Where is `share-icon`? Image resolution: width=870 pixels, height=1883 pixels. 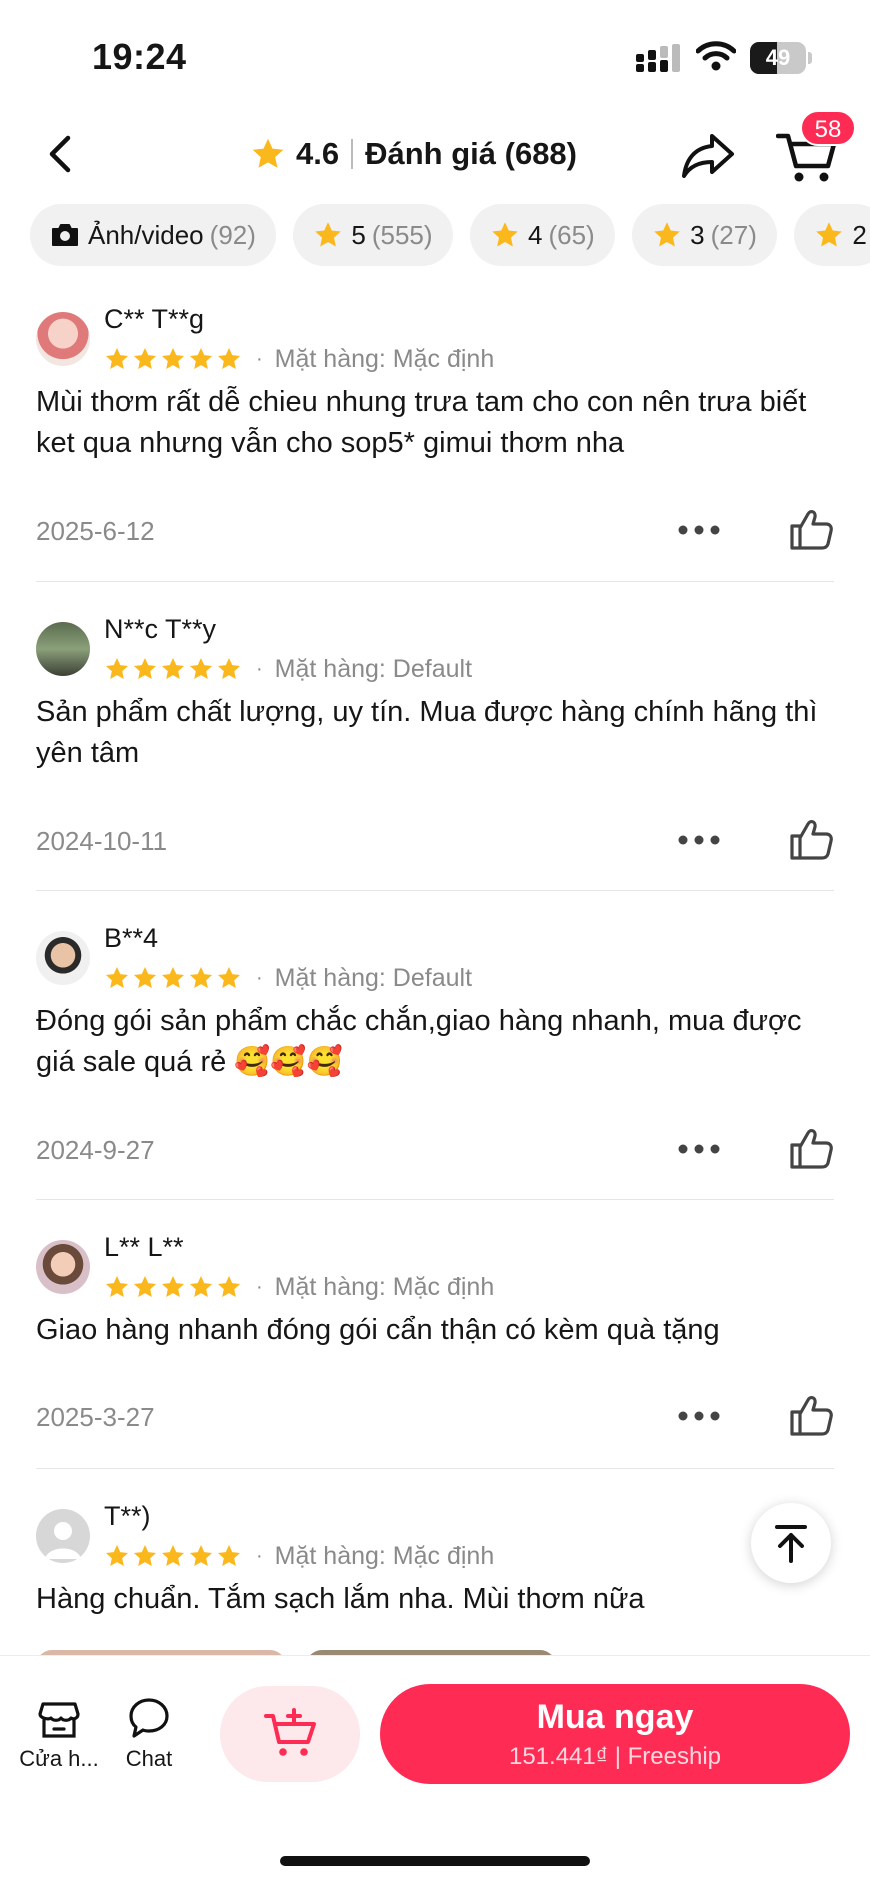
share-icon is located at coordinates (708, 155).